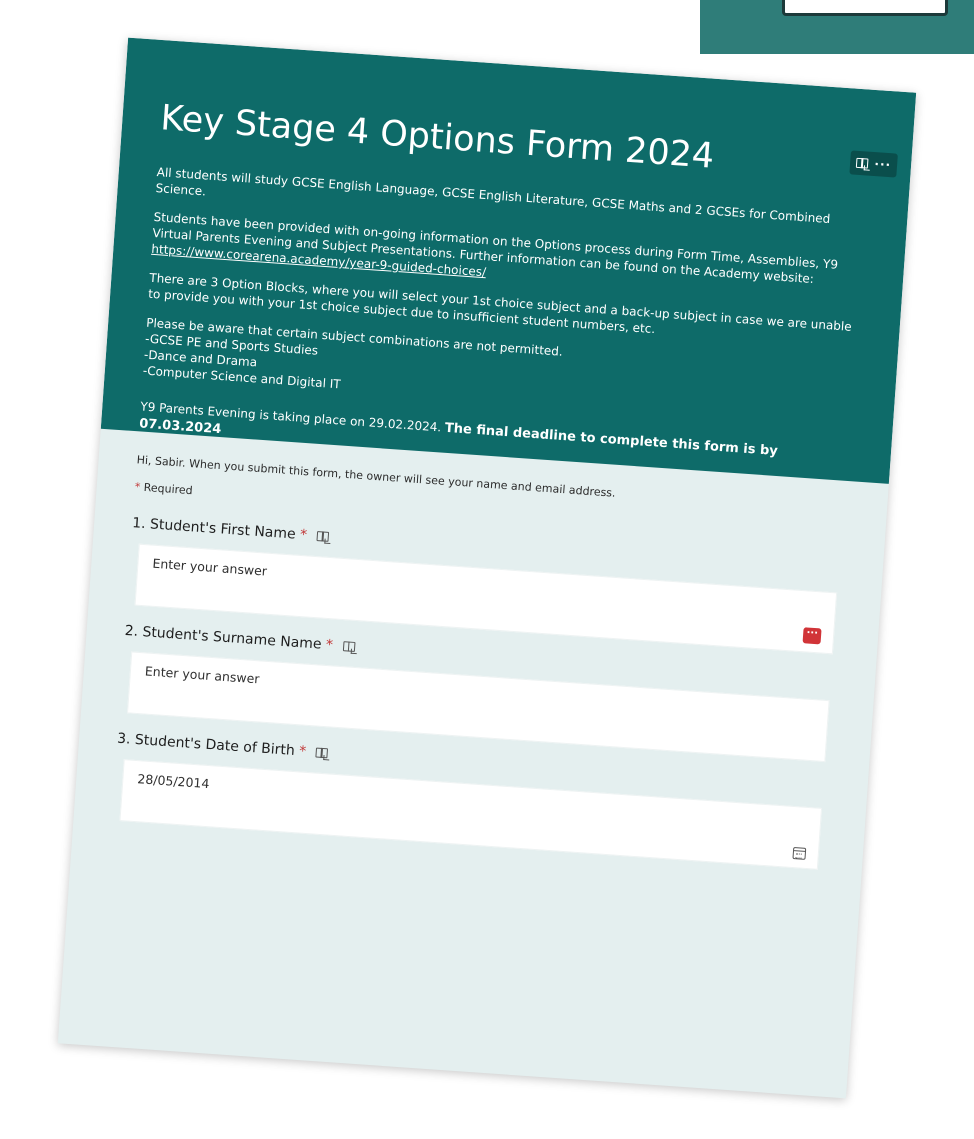 The image size is (974, 1139). What do you see at coordinates (799, 853) in the screenshot?
I see `calendar-icon` at bounding box center [799, 853].